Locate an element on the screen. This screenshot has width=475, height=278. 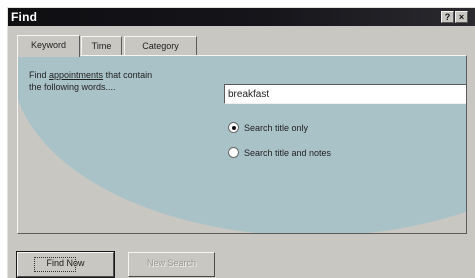
find-now-button: Find Now is located at coordinates (65, 264).